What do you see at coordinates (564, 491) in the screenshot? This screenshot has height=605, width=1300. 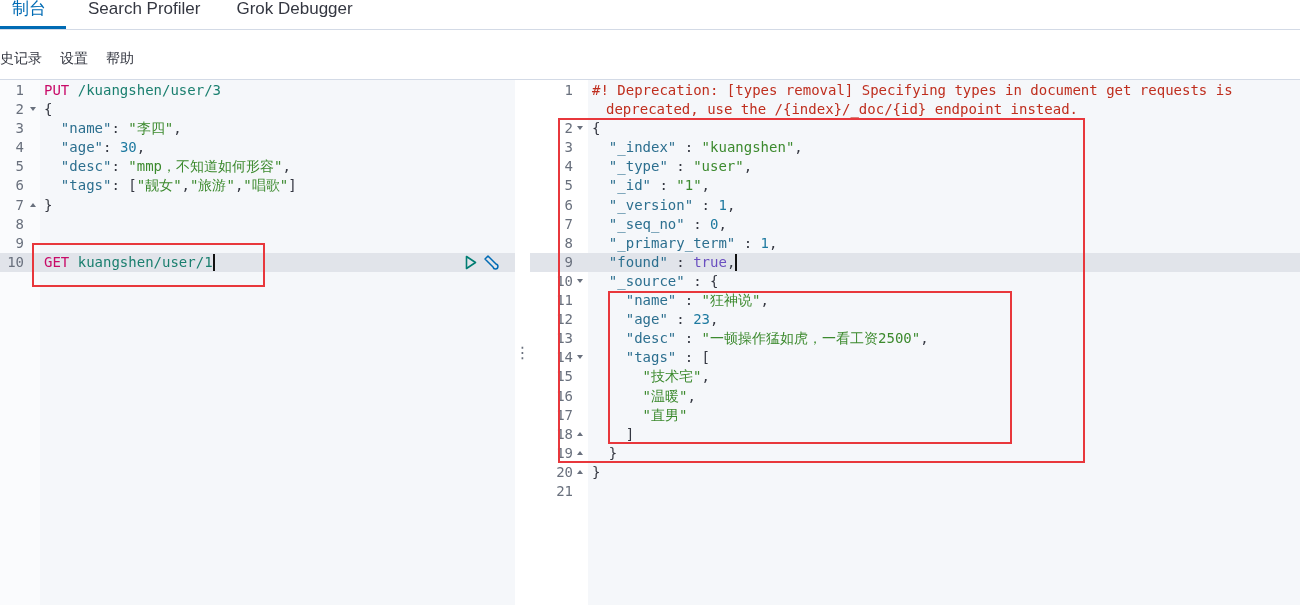 I see `line-number: 21` at bounding box center [564, 491].